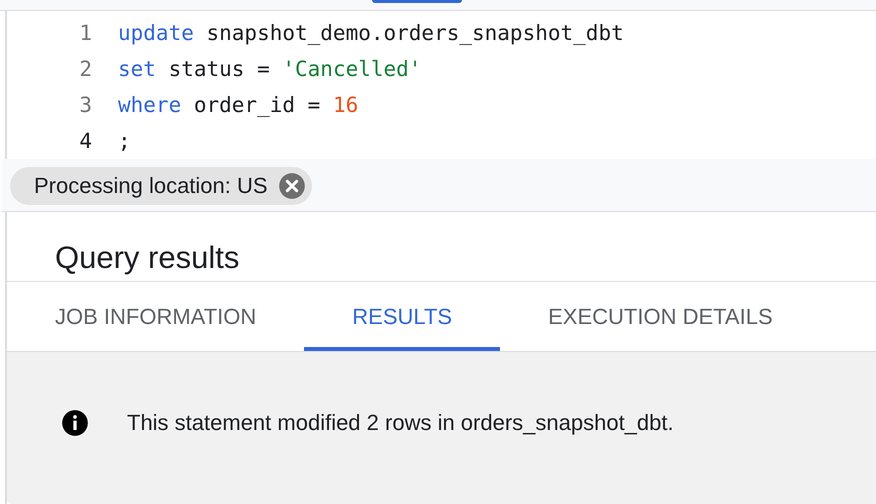 Image resolution: width=876 pixels, height=504 pixels. Describe the element at coordinates (85, 69) in the screenshot. I see `line-number: 2` at that location.